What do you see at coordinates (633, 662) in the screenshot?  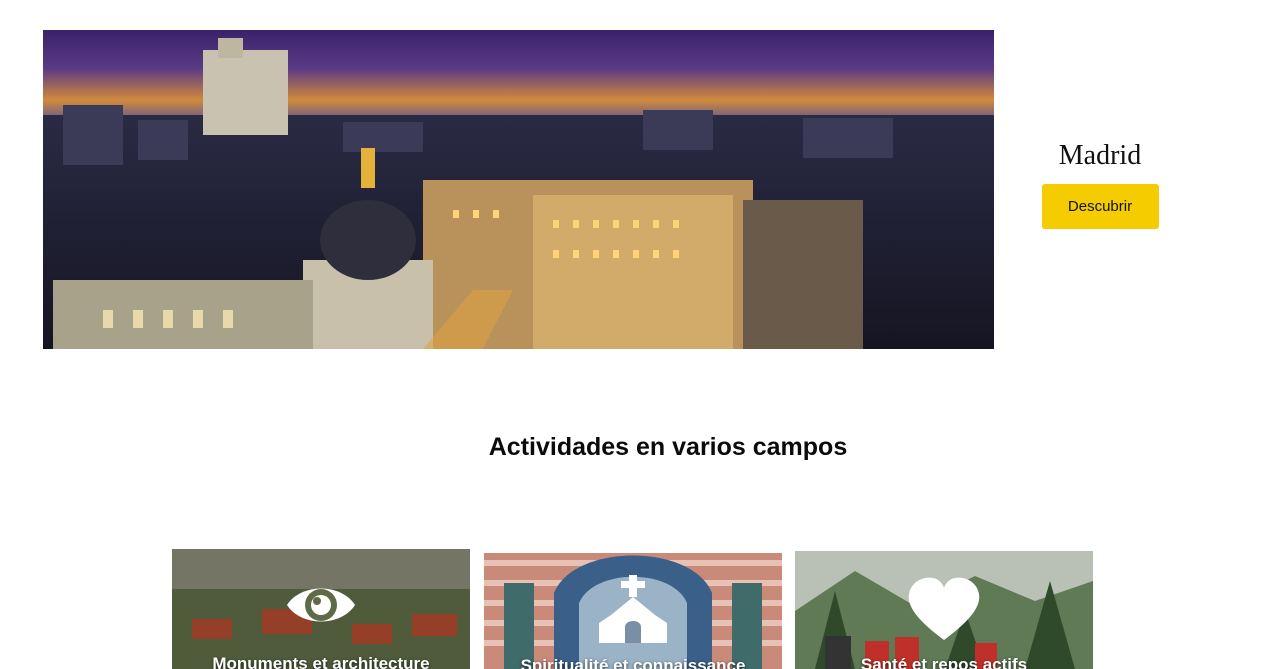 I see `card-spirituality-label: Spiritualité et connaissance` at bounding box center [633, 662].